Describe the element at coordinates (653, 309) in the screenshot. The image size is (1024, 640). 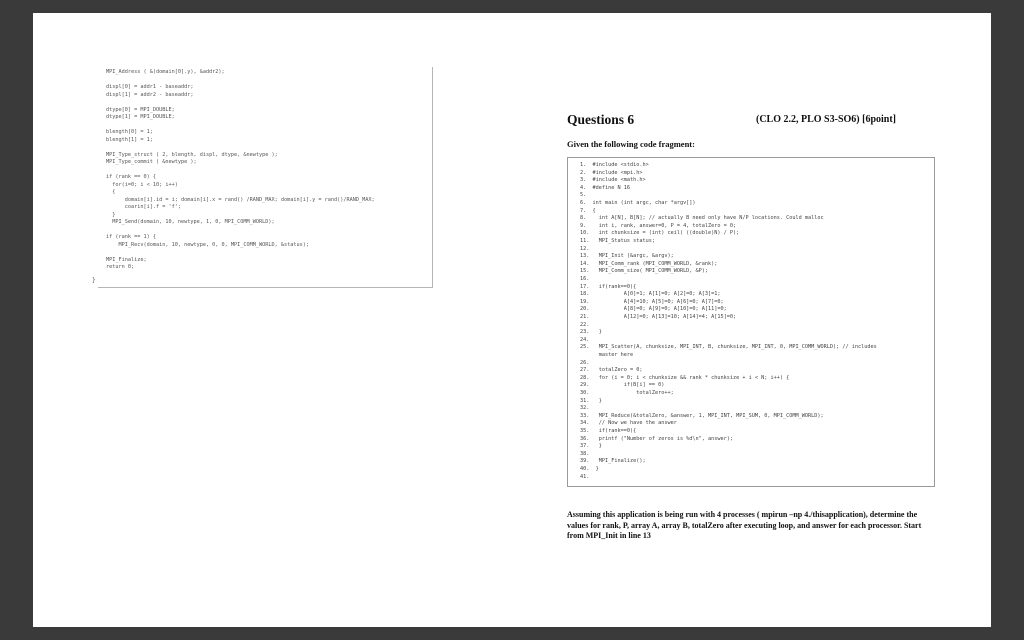
I see `code-line: 20. A[8]=0; A[9]=0; A[10]=0; A[11]=0;` at that location.